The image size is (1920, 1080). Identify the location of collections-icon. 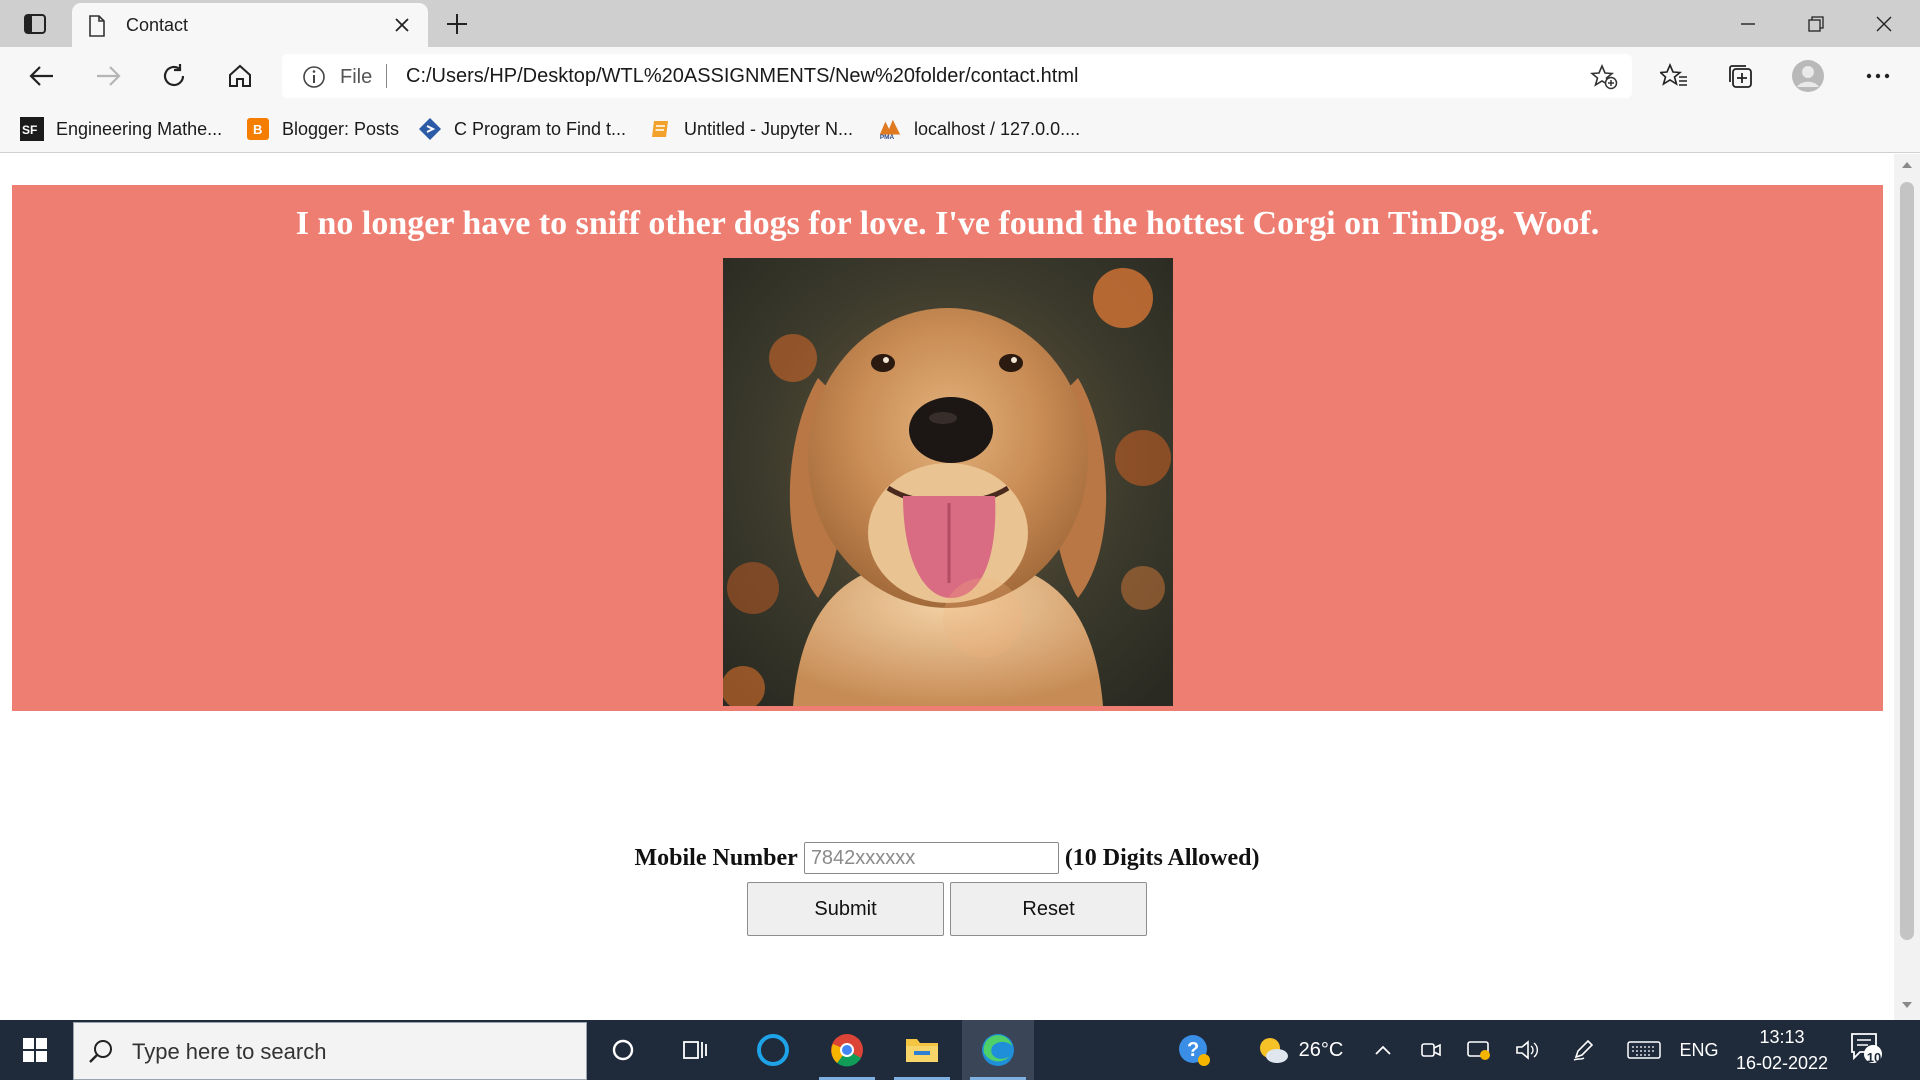
(1740, 76).